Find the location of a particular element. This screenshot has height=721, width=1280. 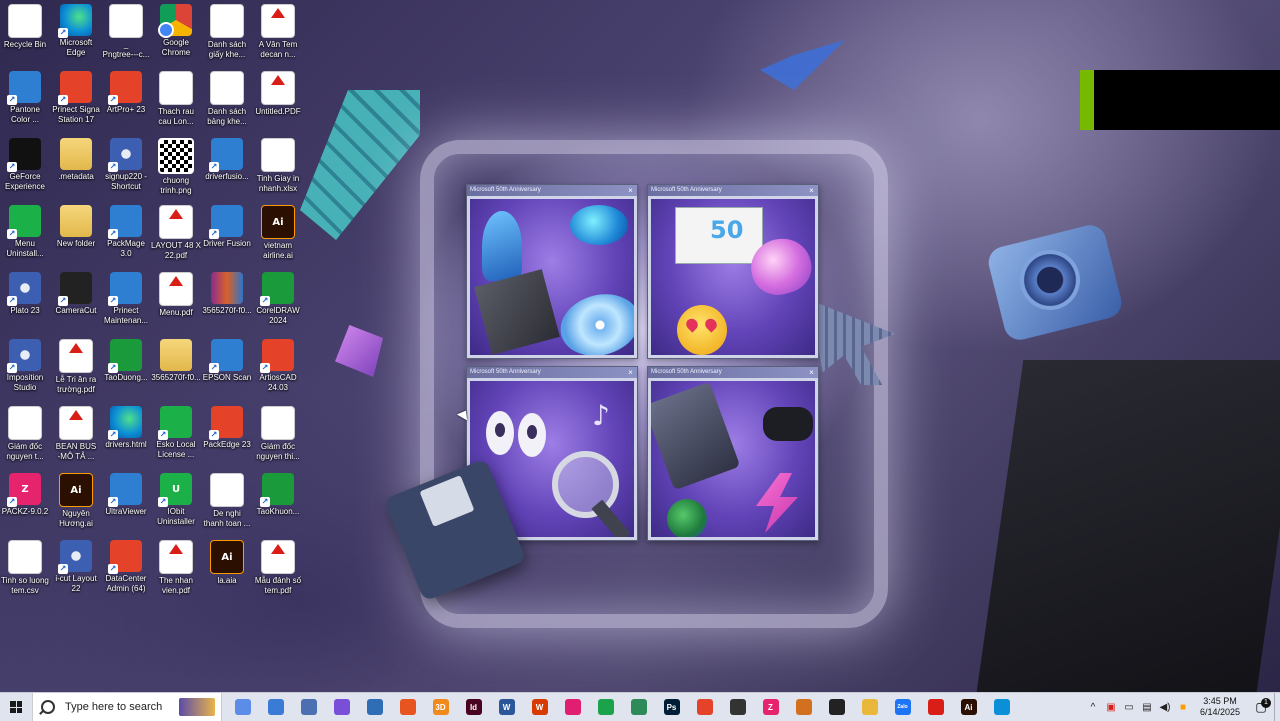

taskbar-app-artpro is located at coordinates (407, 707).